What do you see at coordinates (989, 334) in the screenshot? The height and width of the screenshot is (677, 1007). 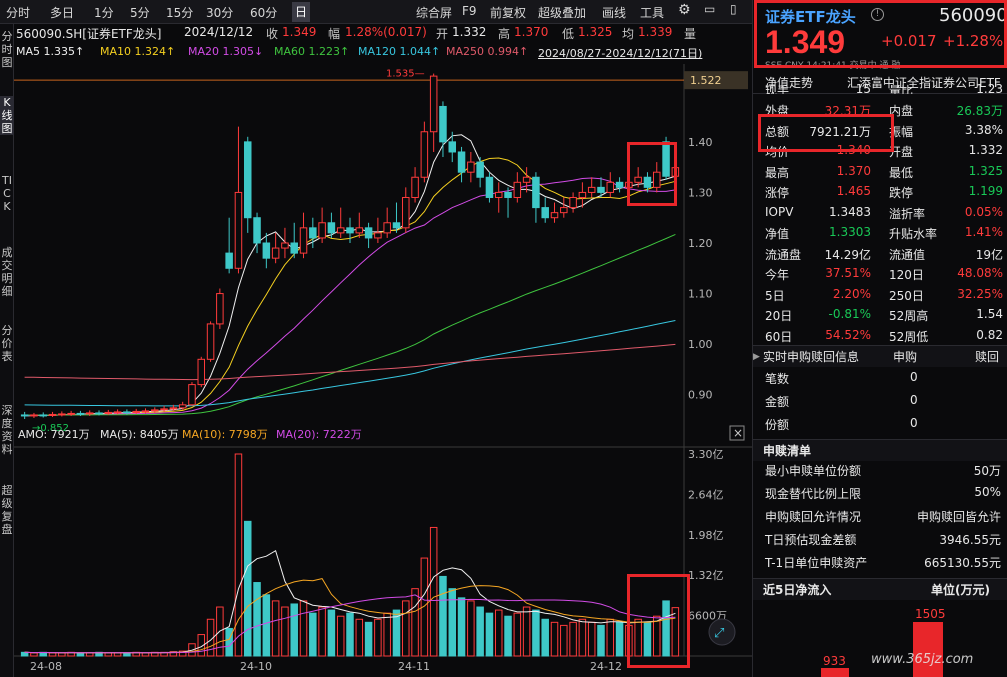 I see `row-value-2: 0.82` at bounding box center [989, 334].